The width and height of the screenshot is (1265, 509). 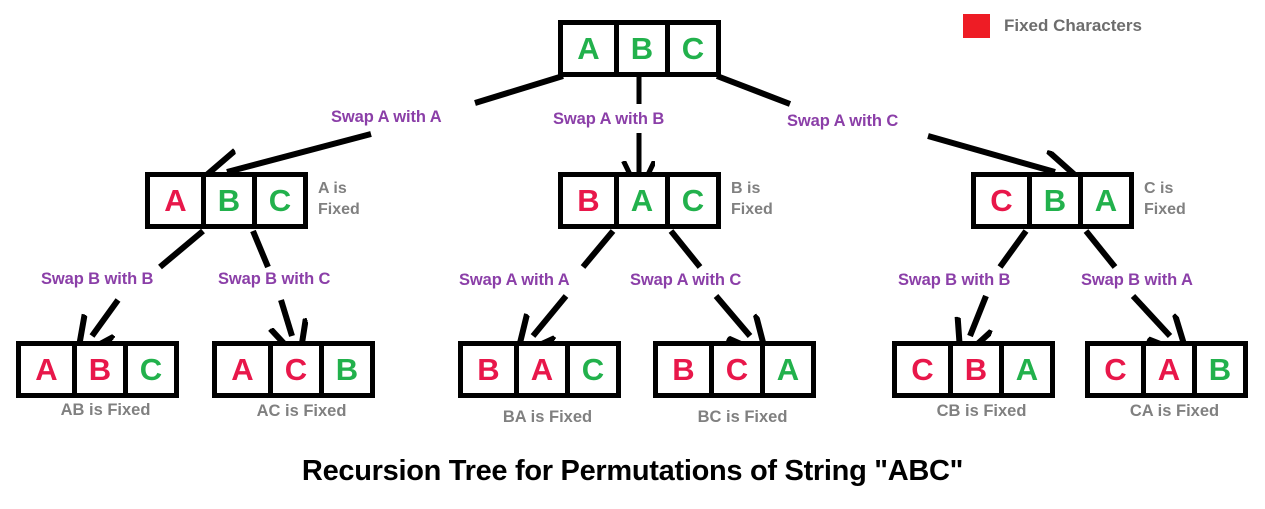 I want to click on node-ac-fixed-cell-1: C, so click(x=293, y=369).